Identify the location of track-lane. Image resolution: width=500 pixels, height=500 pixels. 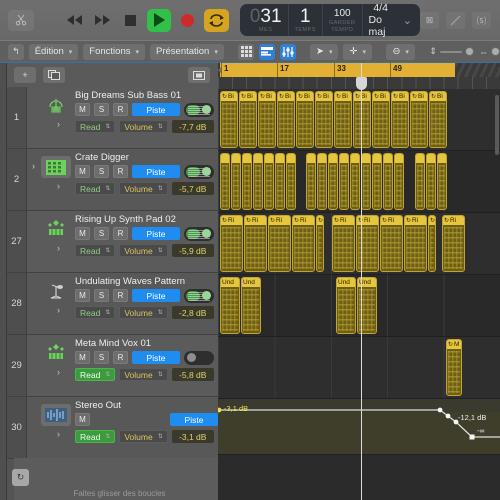
(359, 182).